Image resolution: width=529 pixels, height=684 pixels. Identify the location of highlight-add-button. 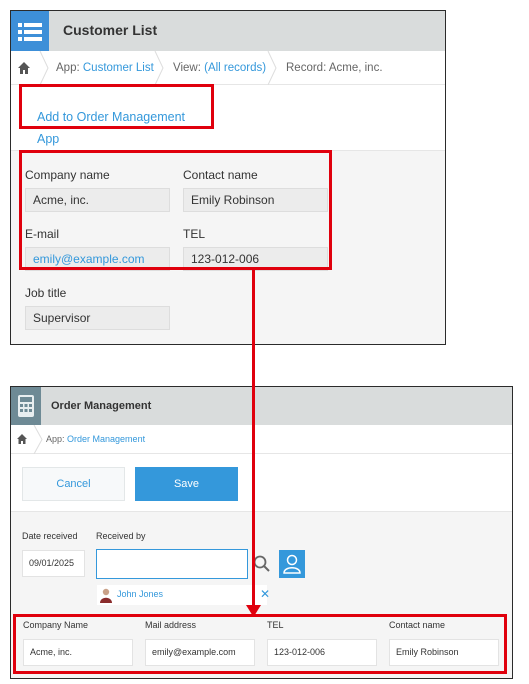
(116, 106).